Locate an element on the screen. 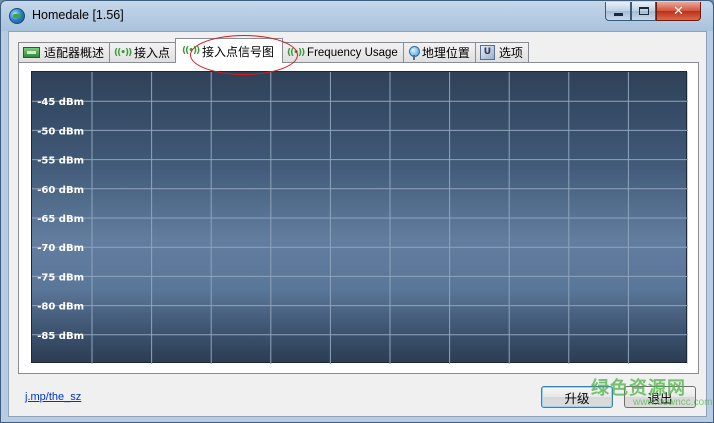 The height and width of the screenshot is (423, 714). tab-access-points: ((•)) 接入点 is located at coordinates (143, 52).